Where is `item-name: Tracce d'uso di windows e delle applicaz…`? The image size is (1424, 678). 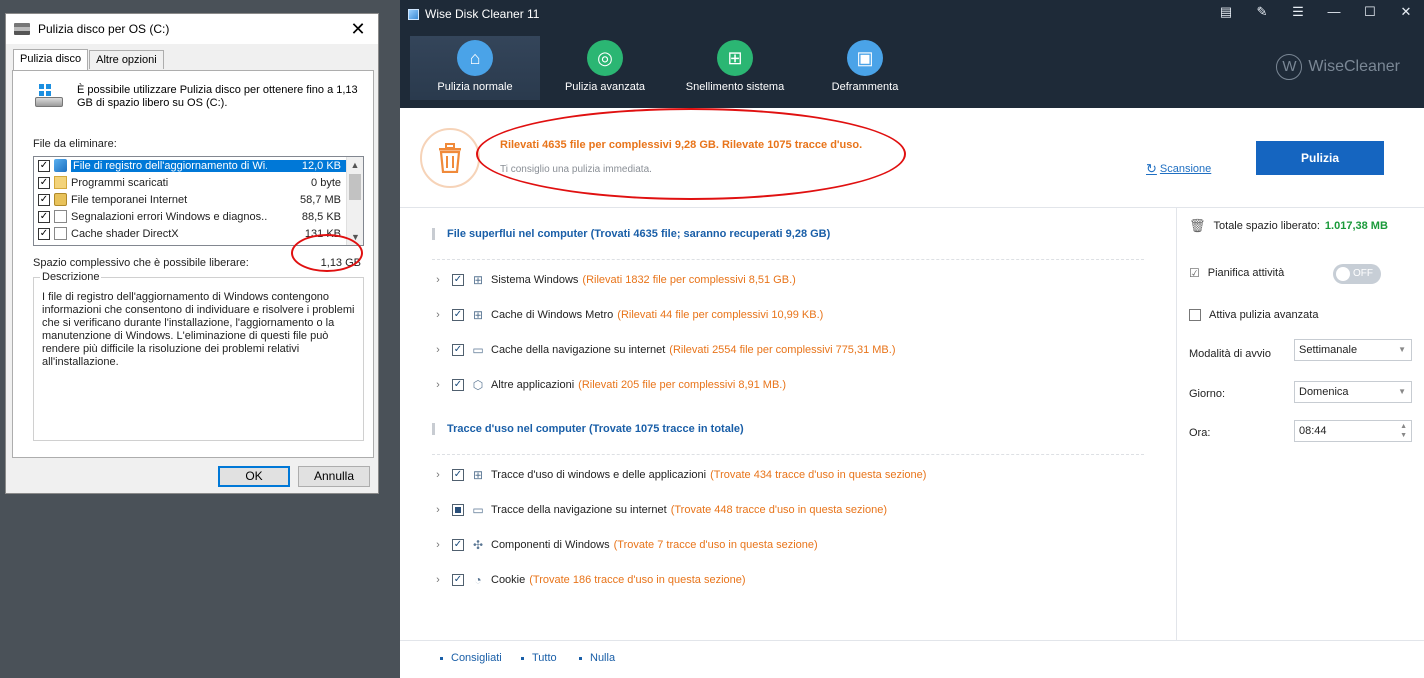 item-name: Tracce d'uso di windows e delle applicaz… is located at coordinates (599, 475).